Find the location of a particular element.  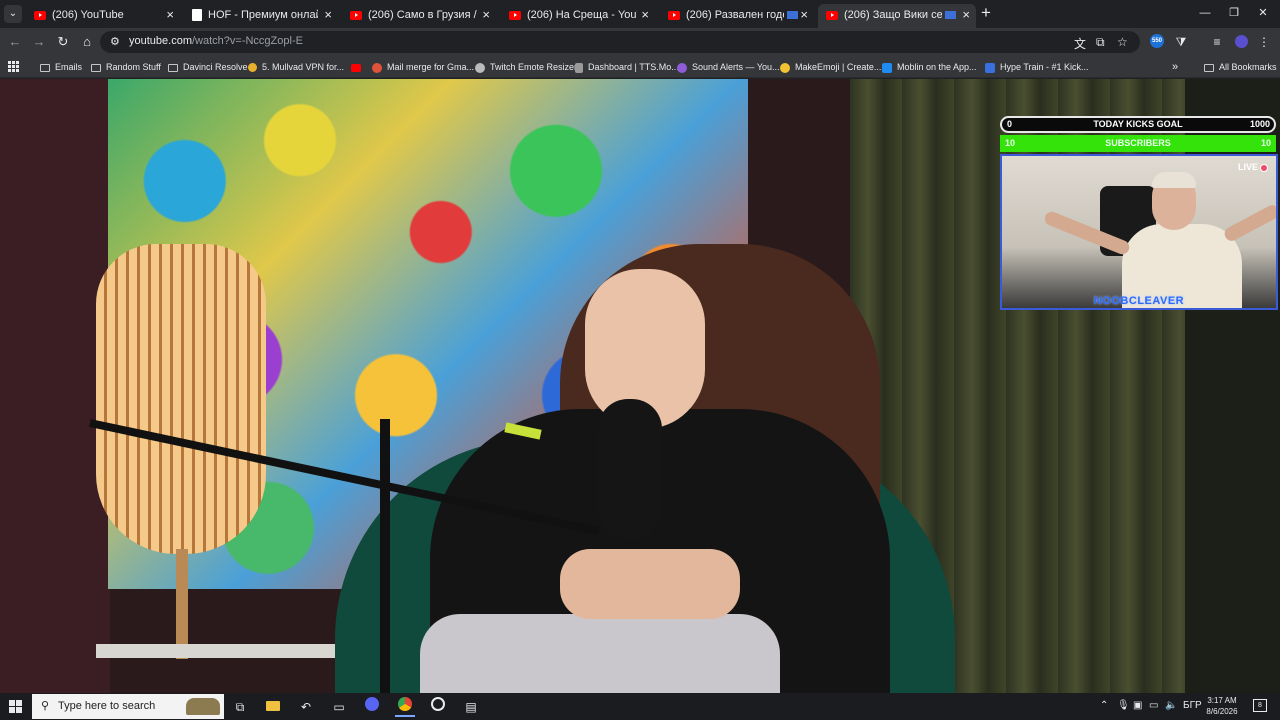

bookmark-youtube is located at coordinates (358, 67).